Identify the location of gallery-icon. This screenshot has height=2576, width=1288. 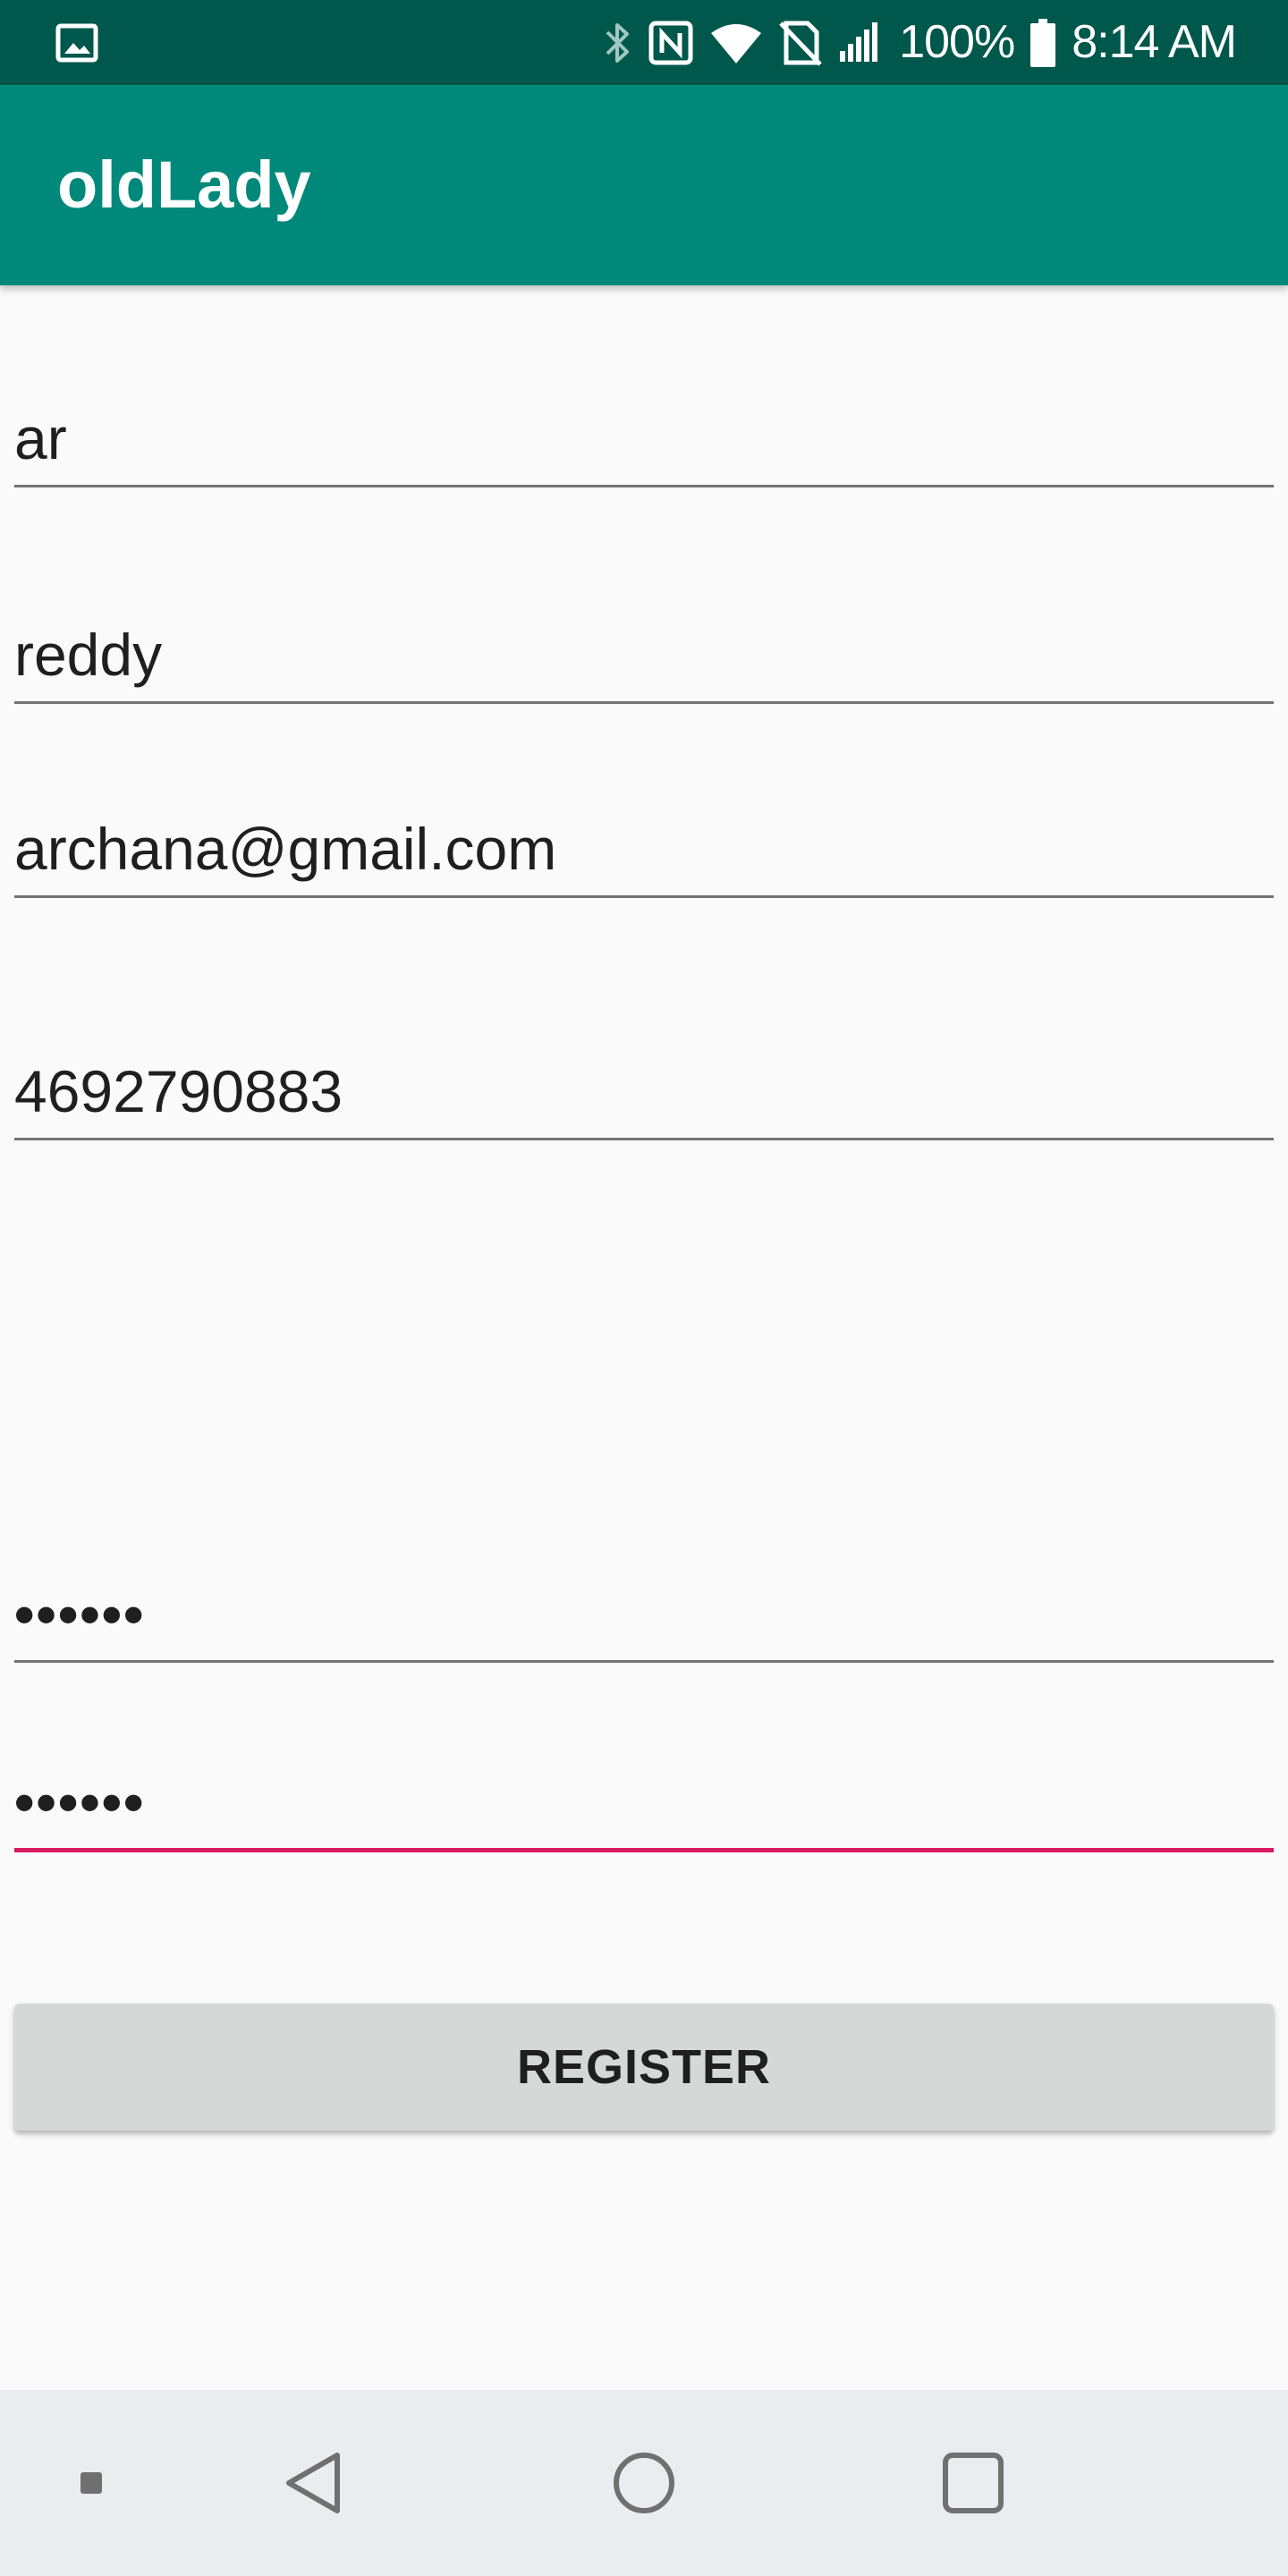
(76, 43).